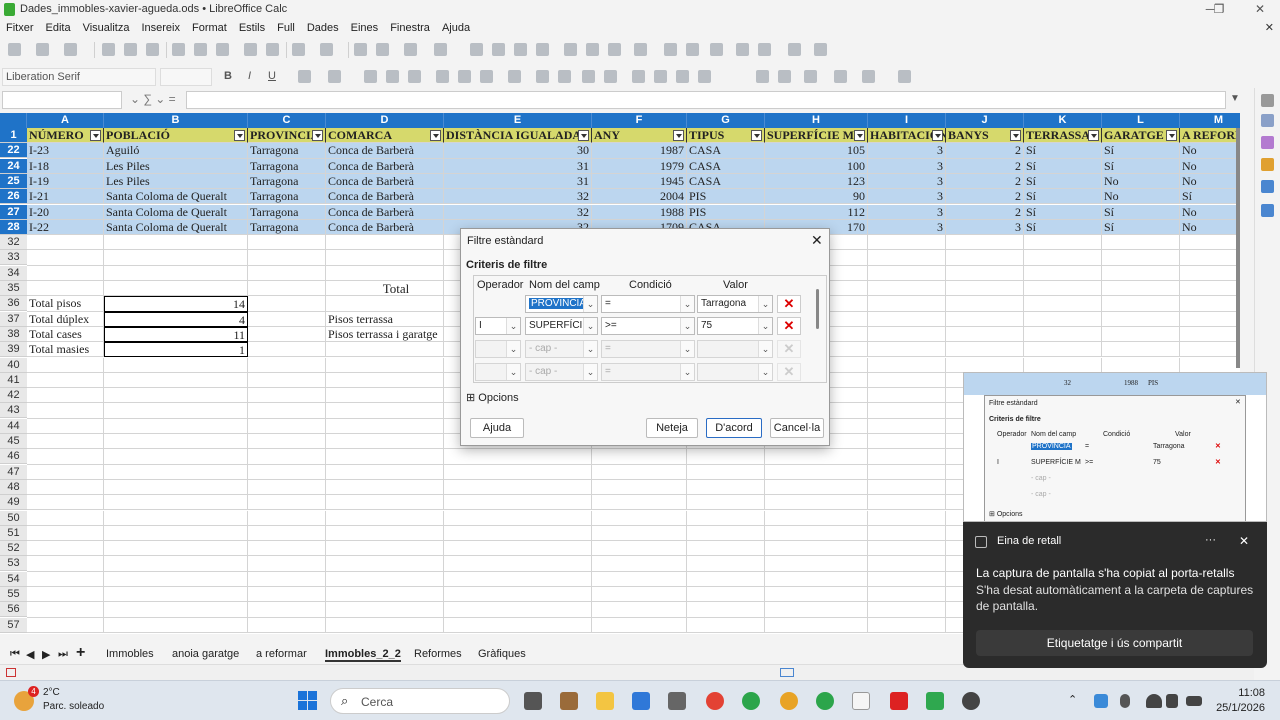 The image size is (1280, 720). Describe the element at coordinates (498, 372) in the screenshot. I see `operator-combo-4: ⌄` at that location.